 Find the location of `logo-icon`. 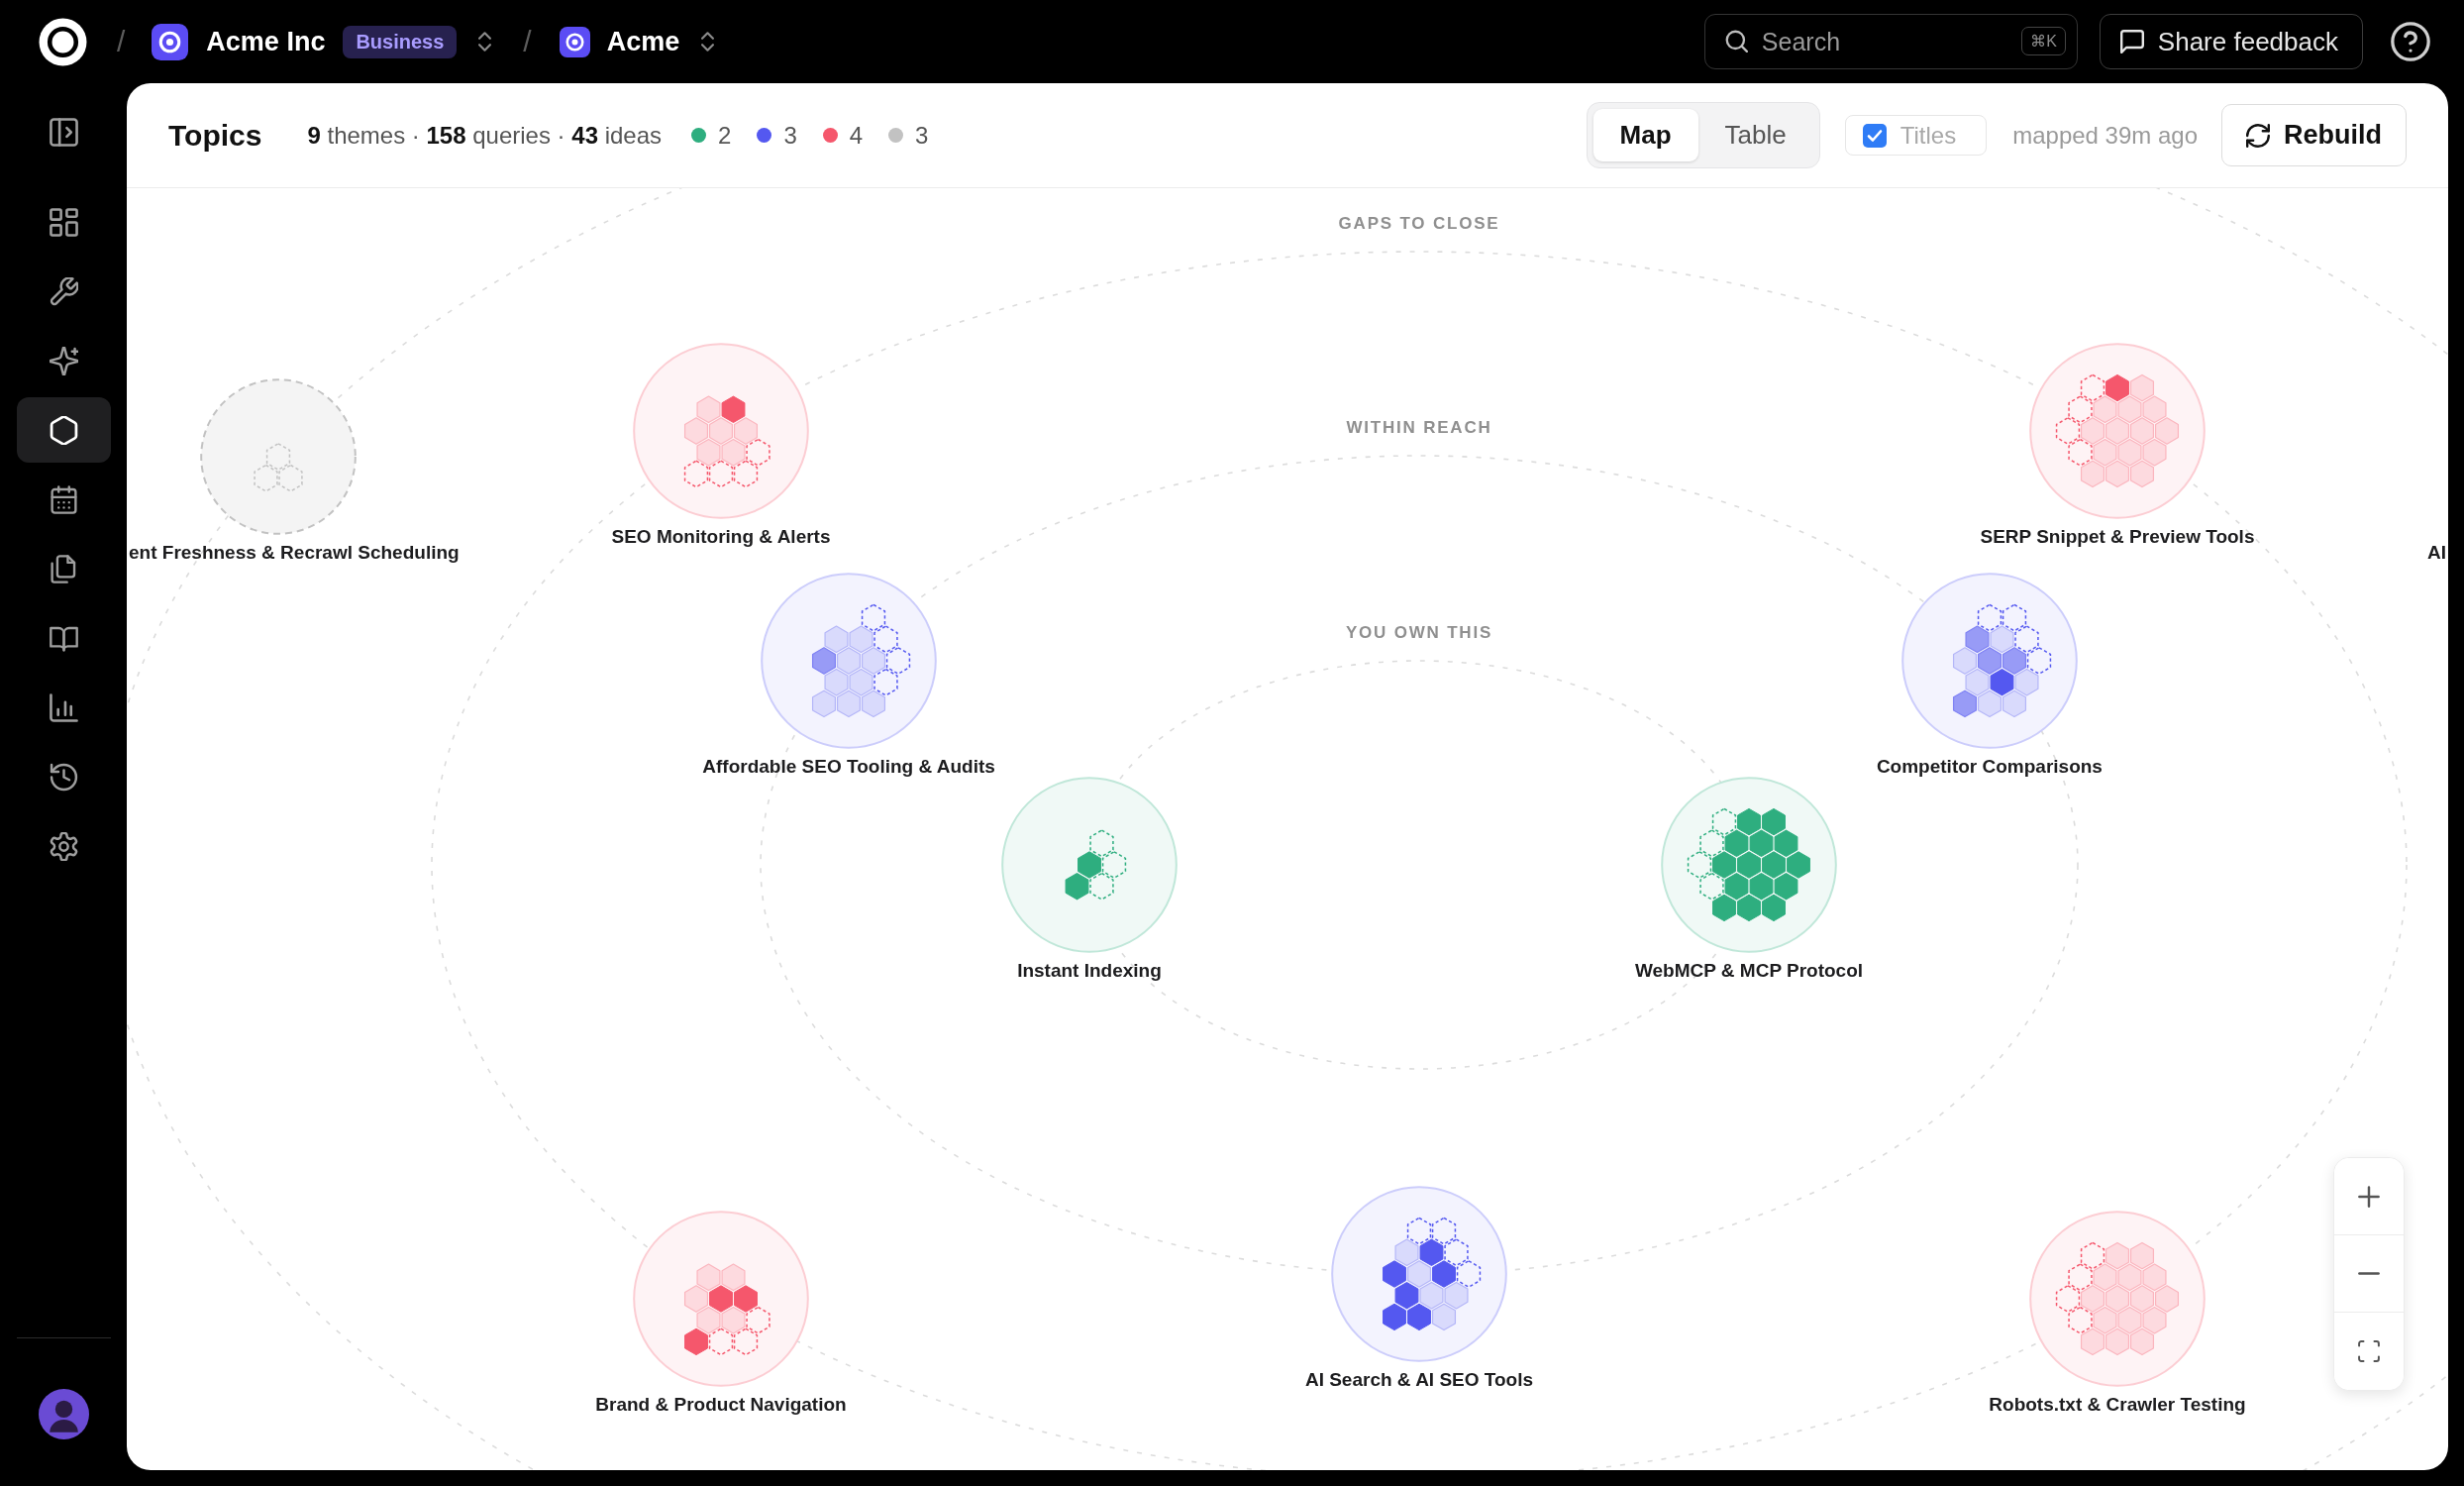

logo-icon is located at coordinates (63, 41).